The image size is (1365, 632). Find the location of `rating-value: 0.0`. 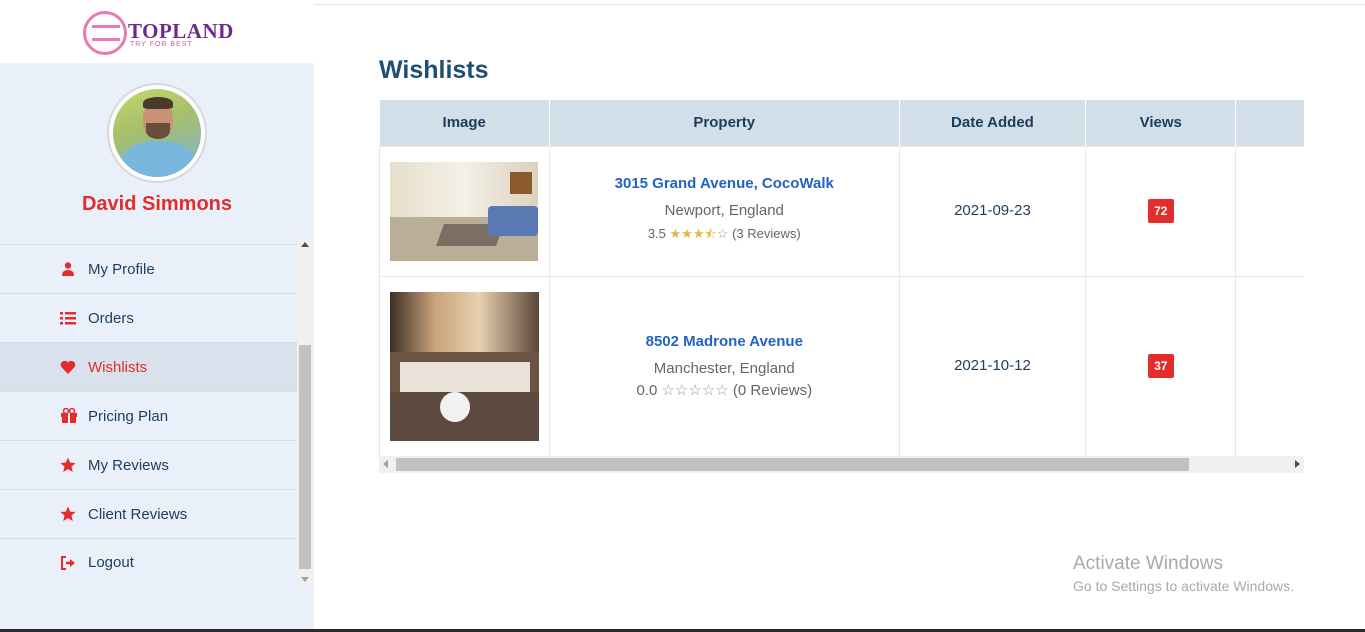

rating-value: 0.0 is located at coordinates (647, 390).